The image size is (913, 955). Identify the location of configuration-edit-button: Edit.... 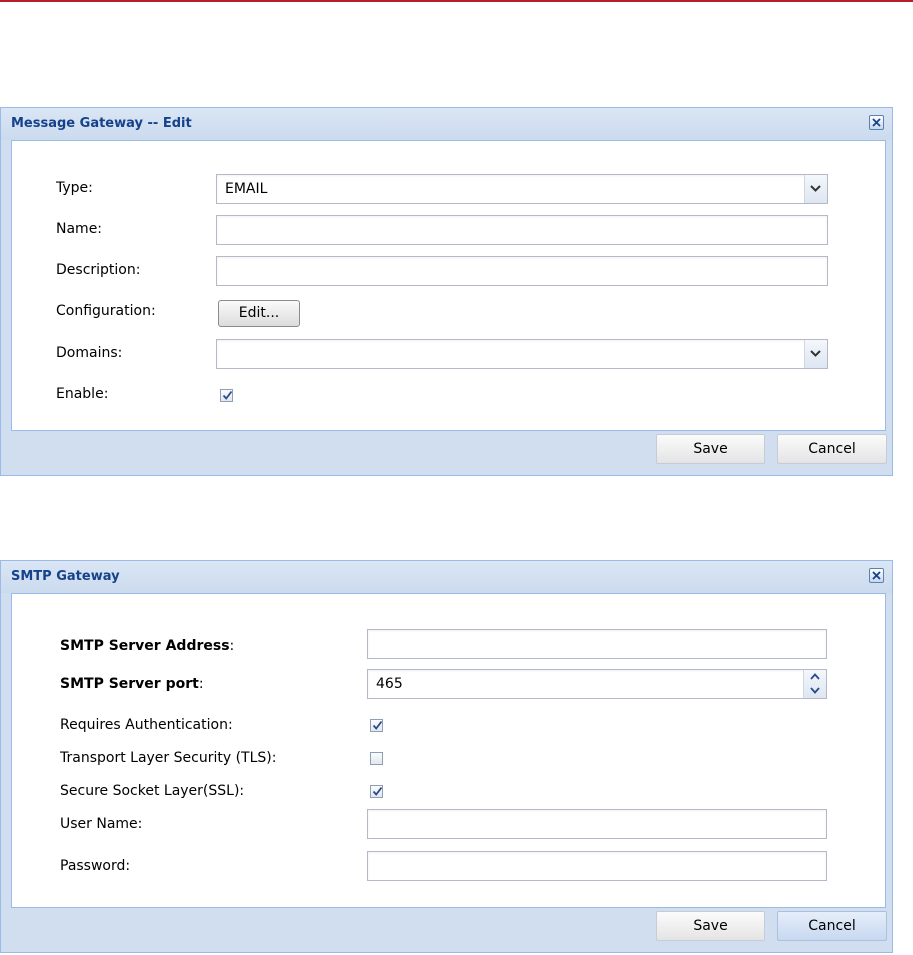
(259, 313).